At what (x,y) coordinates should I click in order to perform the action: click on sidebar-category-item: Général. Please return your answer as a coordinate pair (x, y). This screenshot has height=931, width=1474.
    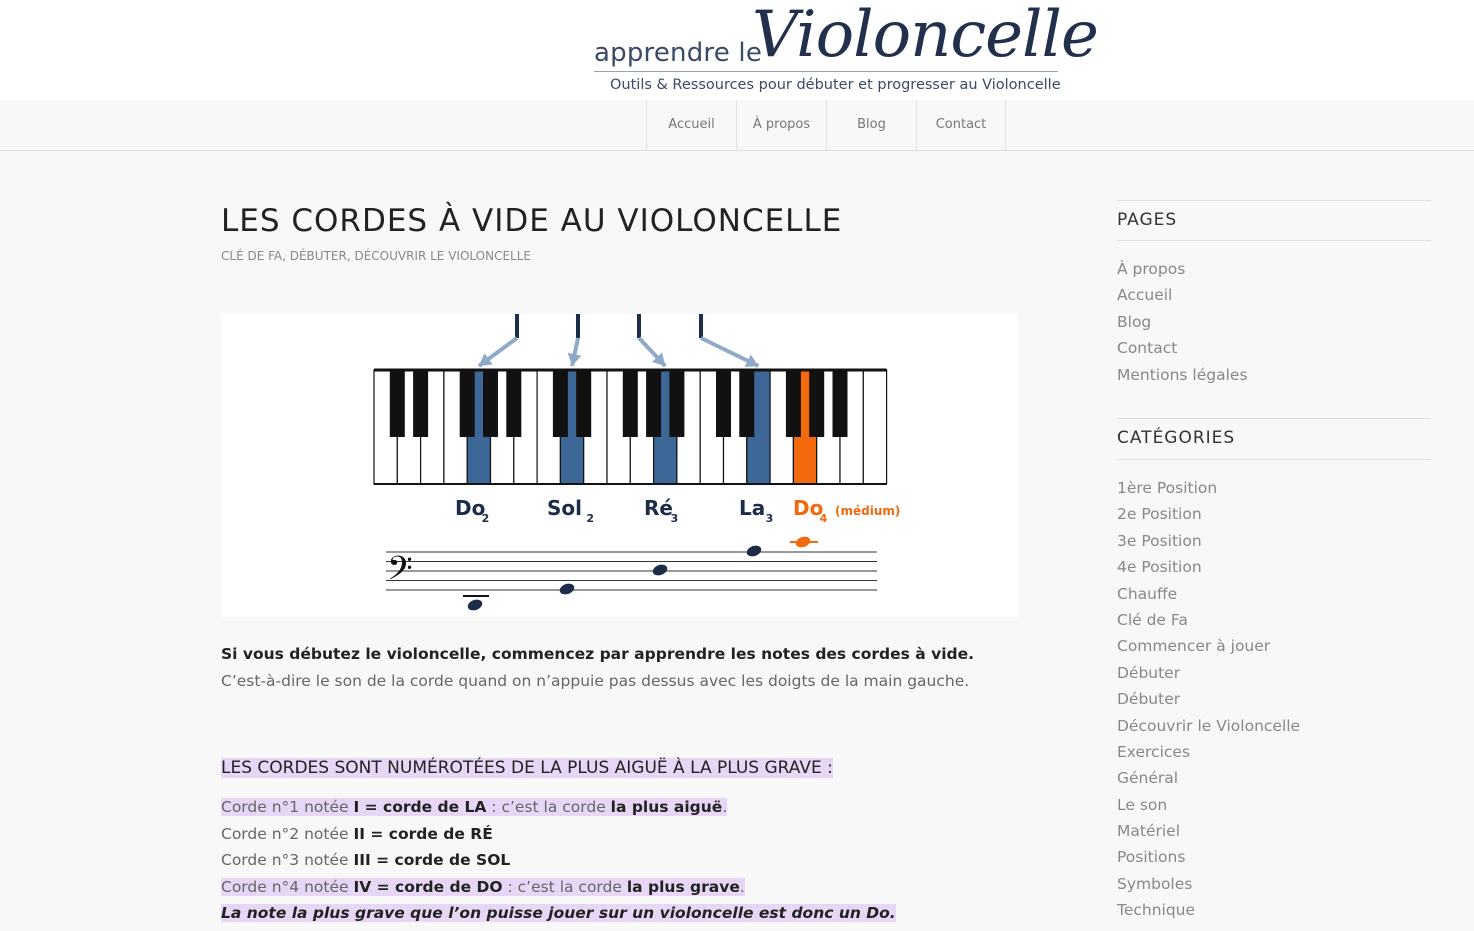
    Looking at the image, I should click on (1208, 778).